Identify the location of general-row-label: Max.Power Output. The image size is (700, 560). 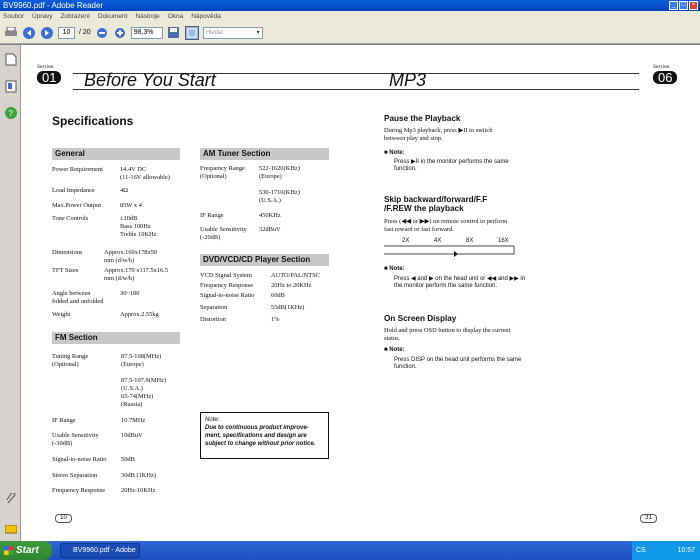
(76, 205).